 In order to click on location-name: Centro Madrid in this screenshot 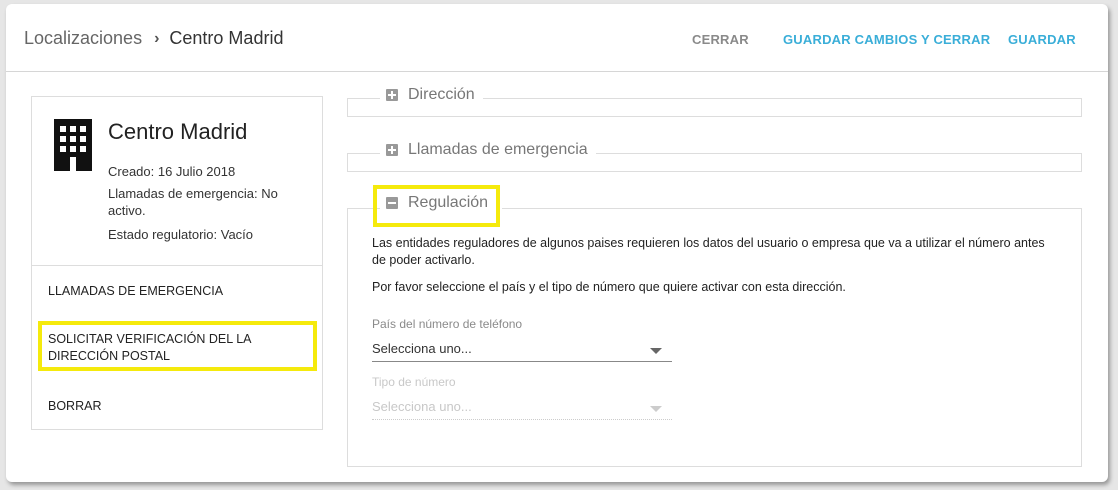, I will do `click(178, 131)`.